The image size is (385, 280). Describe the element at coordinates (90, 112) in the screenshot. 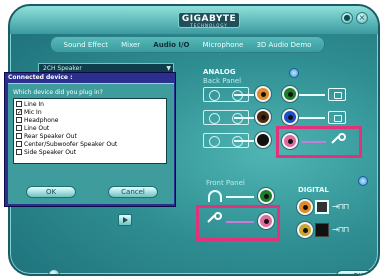

I see `choice-mic-in: ✓ Mic In` at that location.